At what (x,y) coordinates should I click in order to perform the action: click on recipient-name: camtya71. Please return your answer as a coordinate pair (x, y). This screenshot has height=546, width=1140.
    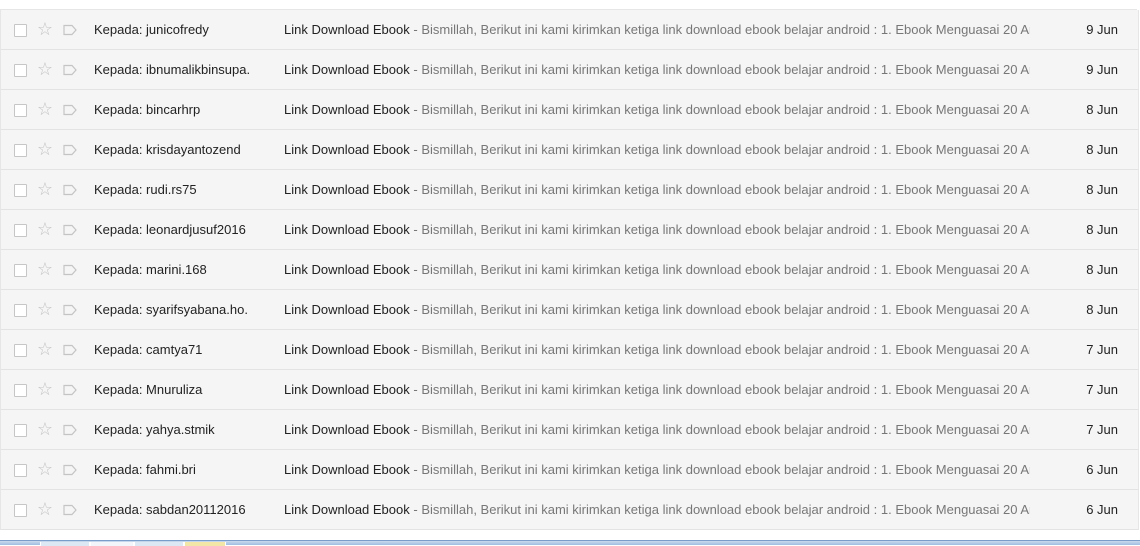
    Looking at the image, I should click on (174, 349).